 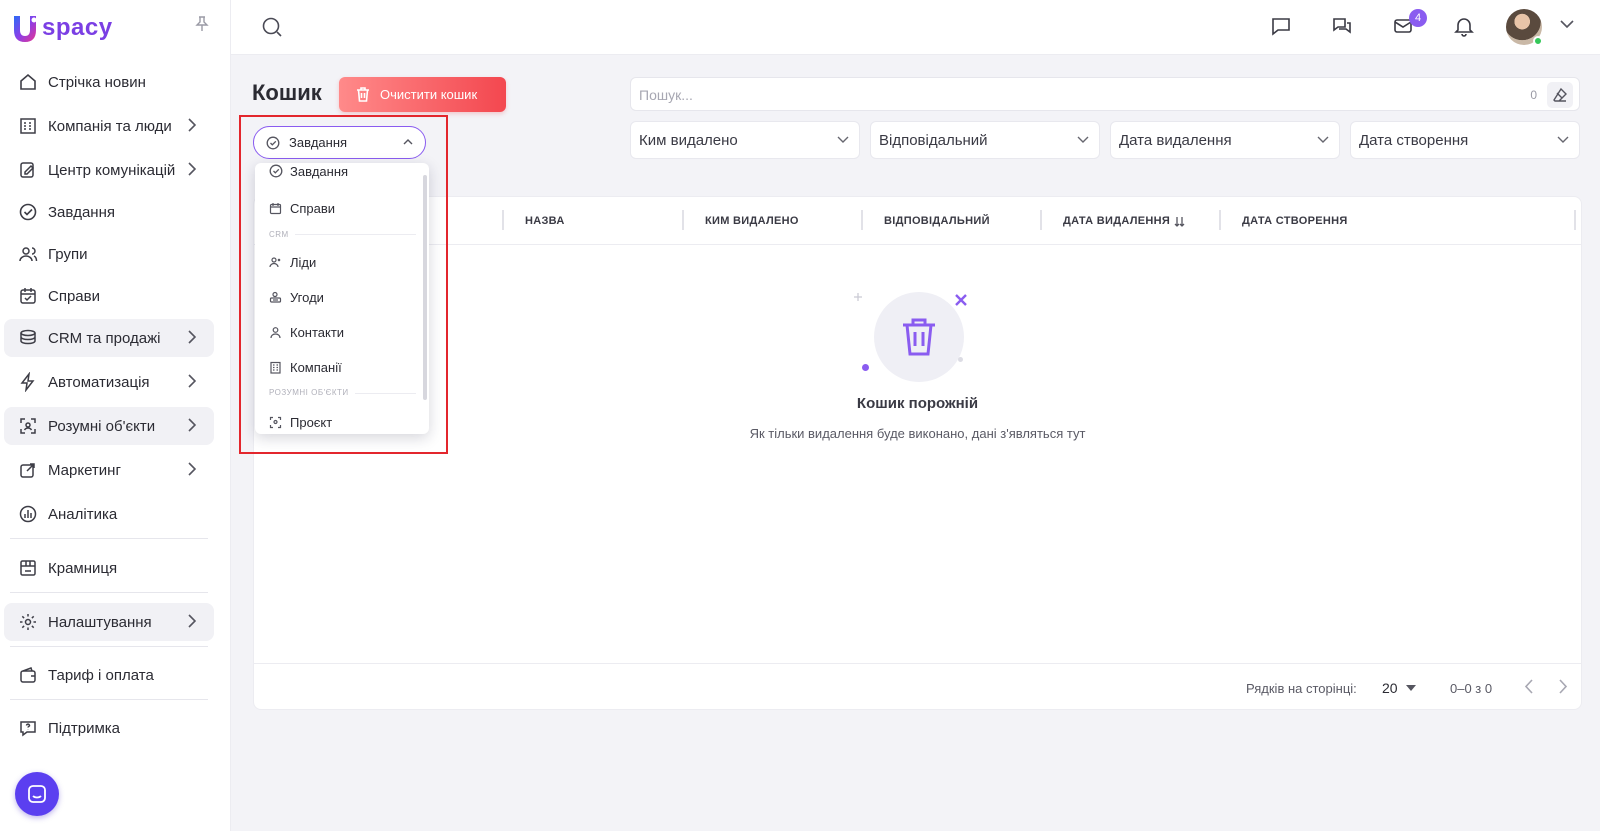 What do you see at coordinates (28, 622) in the screenshot?
I see `gear-icon` at bounding box center [28, 622].